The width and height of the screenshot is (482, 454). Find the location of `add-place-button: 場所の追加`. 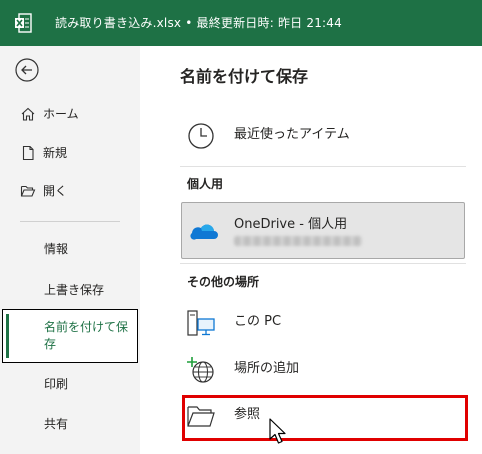

add-place-button: 場所の追加 is located at coordinates (323, 369).